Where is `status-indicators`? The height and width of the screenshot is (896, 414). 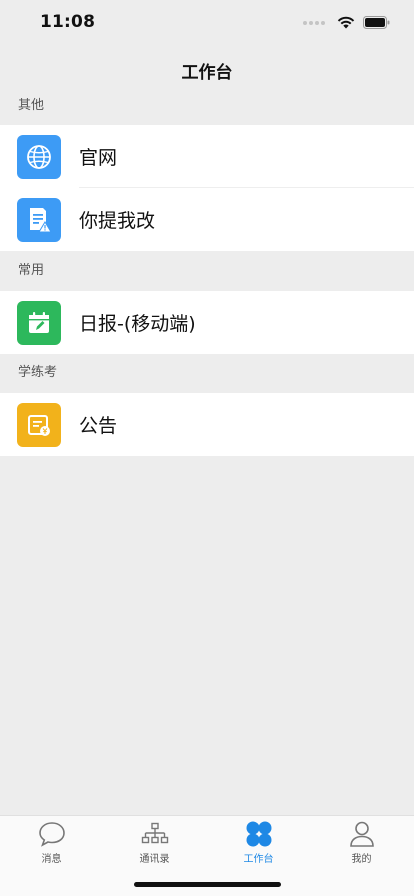 status-indicators is located at coordinates (346, 22).